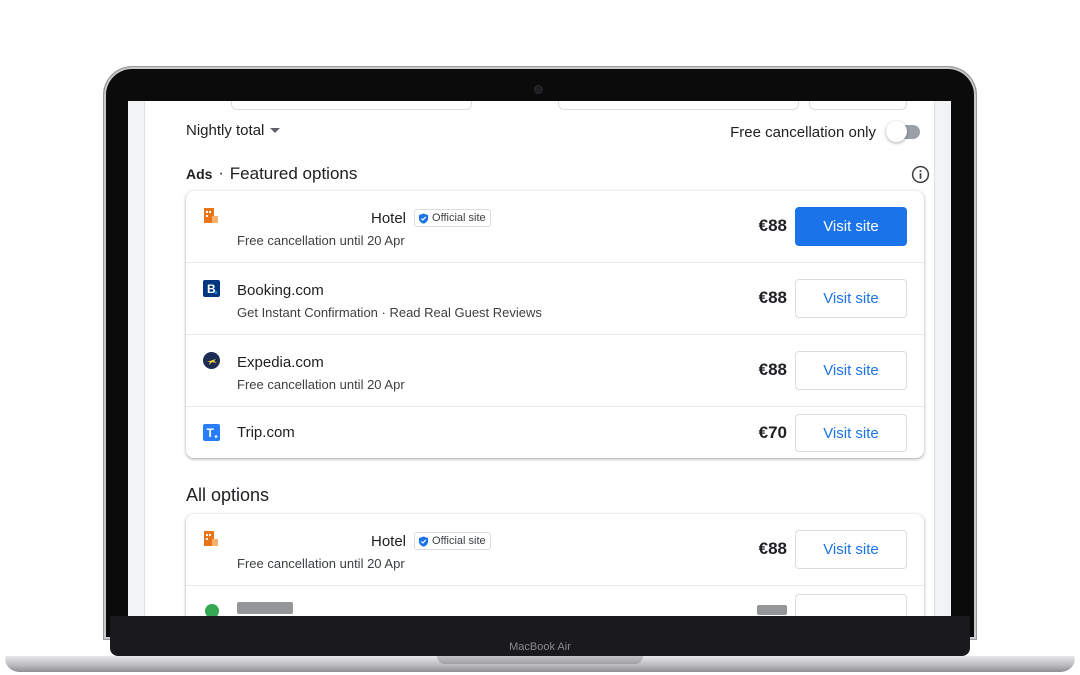  I want to click on featured-header: Ads · Featured options, so click(558, 174).